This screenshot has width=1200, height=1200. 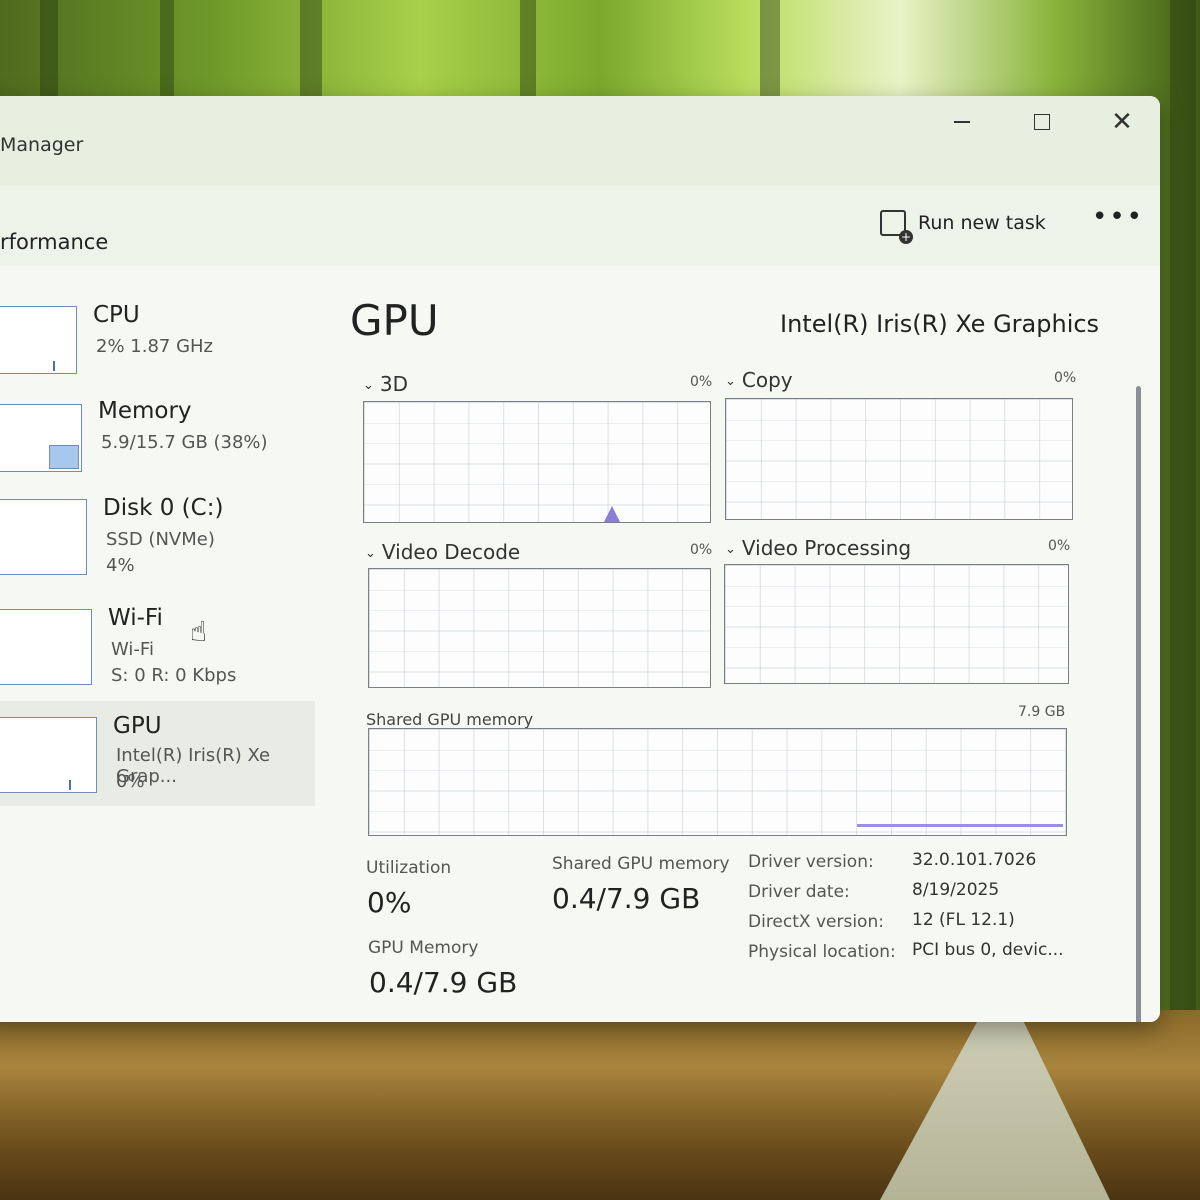 I want to click on sidebar-item-detail: 5.9/15.7 GB (38%), so click(x=184, y=442).